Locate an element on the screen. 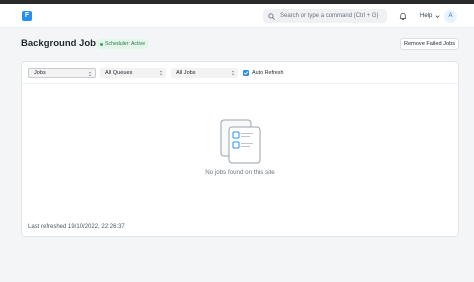 Image resolution: width=474 pixels, height=282 pixels. avatar: A is located at coordinates (450, 16).